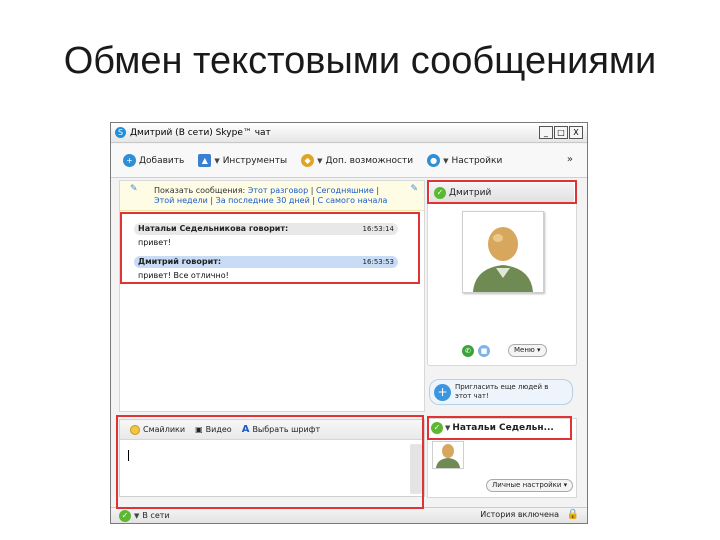 Image resolution: width=720 pixels, height=540 pixels. I want to click on tools-icon: ▲, so click(205, 160).